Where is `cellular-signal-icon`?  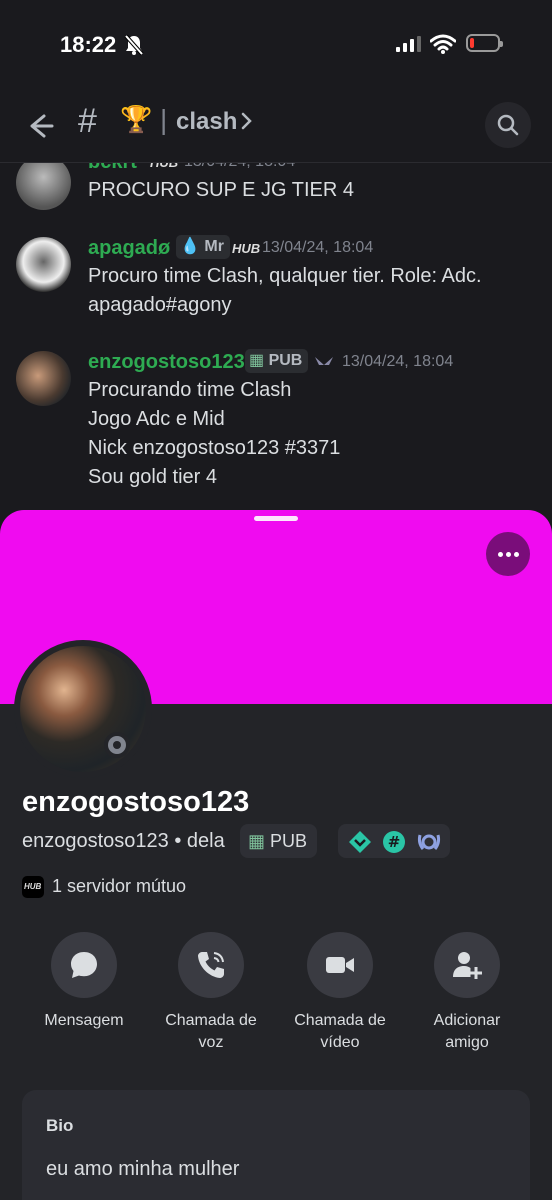 cellular-signal-icon is located at coordinates (408, 44).